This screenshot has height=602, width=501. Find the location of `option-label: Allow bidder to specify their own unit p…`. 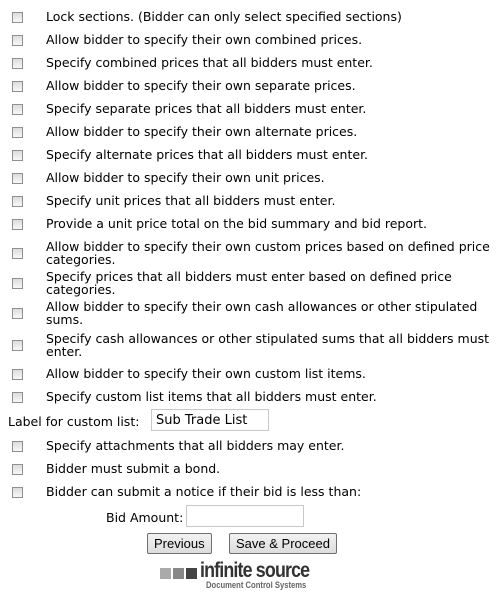

option-label: Allow bidder to specify their own unit p… is located at coordinates (185, 177).